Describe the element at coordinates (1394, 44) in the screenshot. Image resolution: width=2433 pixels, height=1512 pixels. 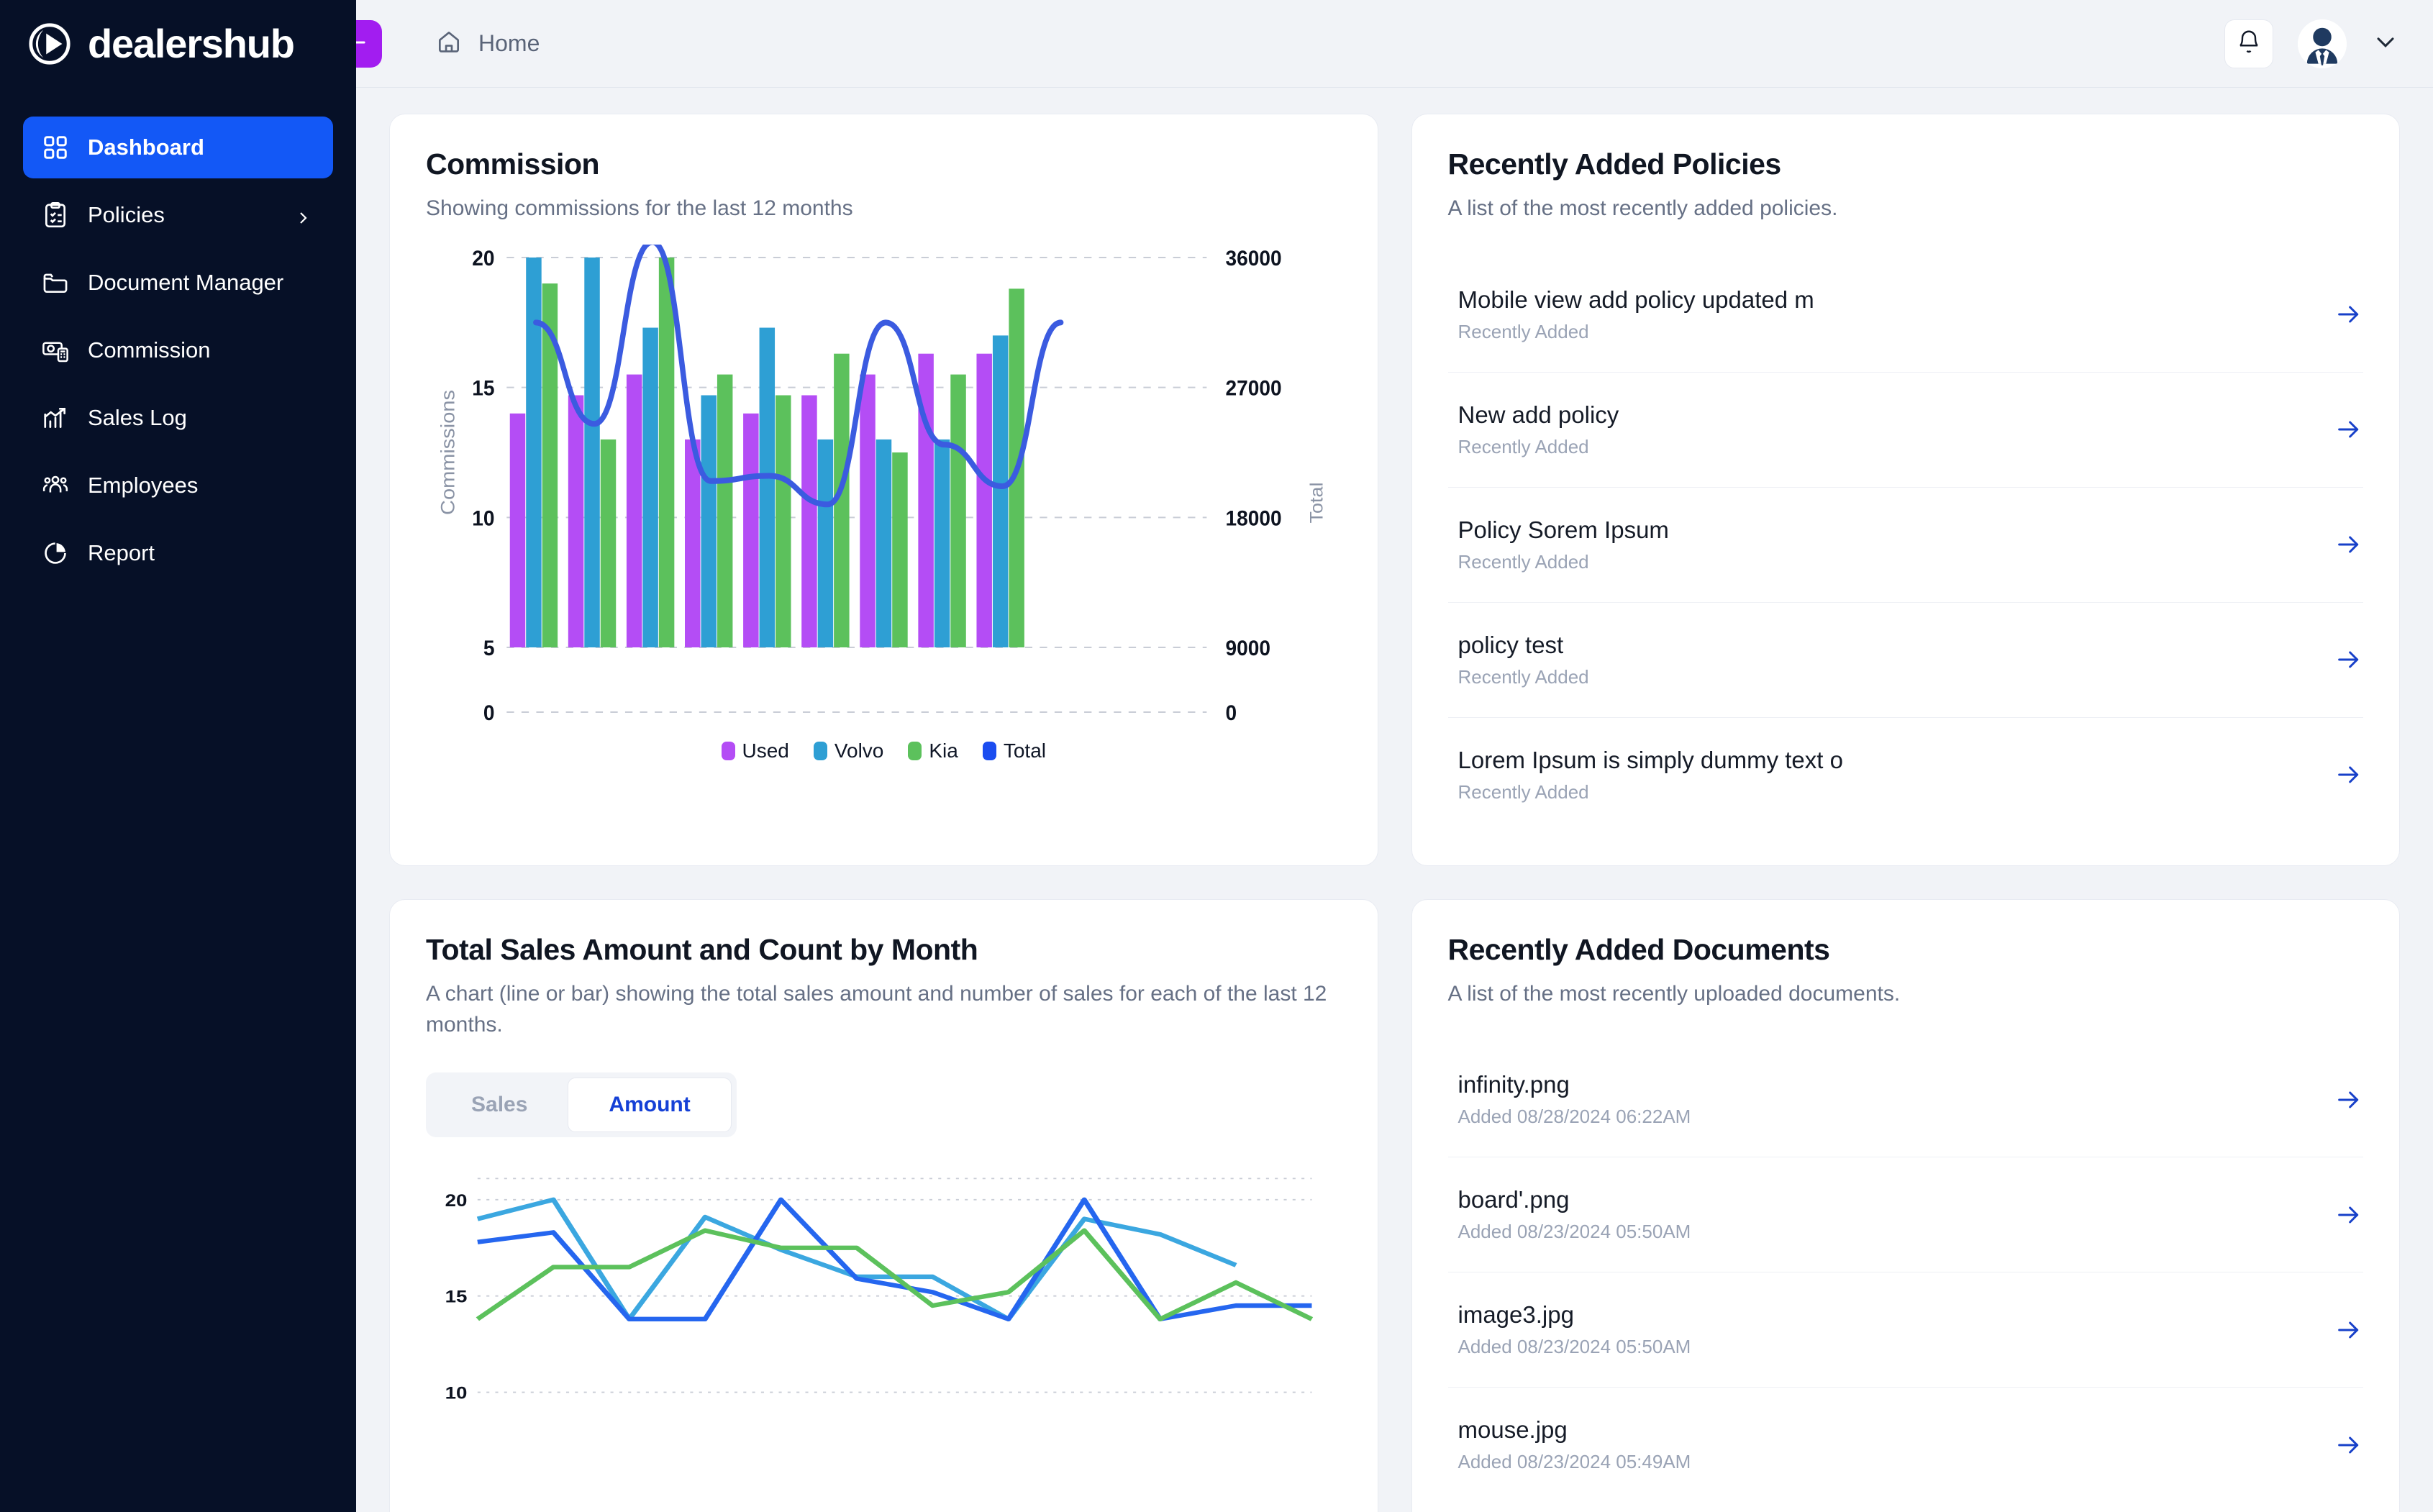
I see `topbar: Home` at that location.